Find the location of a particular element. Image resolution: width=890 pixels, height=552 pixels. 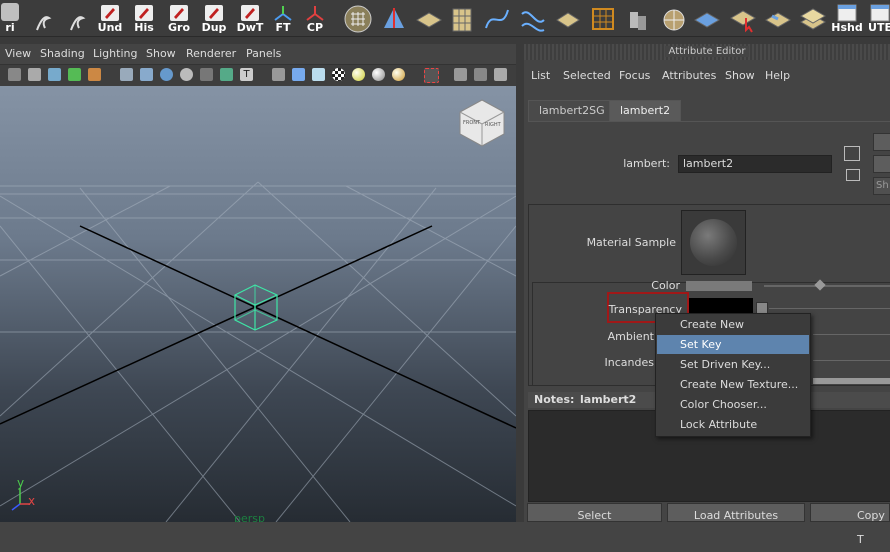

ae-menu-focus: Focus is located at coordinates (634, 75).